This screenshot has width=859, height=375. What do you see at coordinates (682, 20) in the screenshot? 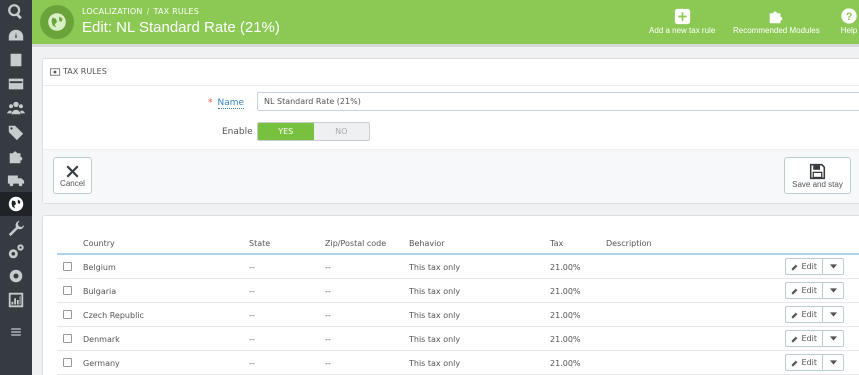
I see `add-tax-rule-button: Add a new tax rule` at bounding box center [682, 20].